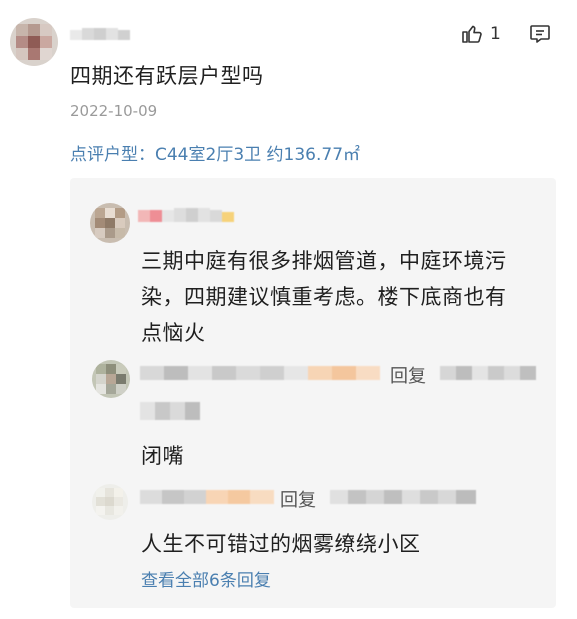  Describe the element at coordinates (472, 34) in the screenshot. I see `thumb-up-icon` at that location.